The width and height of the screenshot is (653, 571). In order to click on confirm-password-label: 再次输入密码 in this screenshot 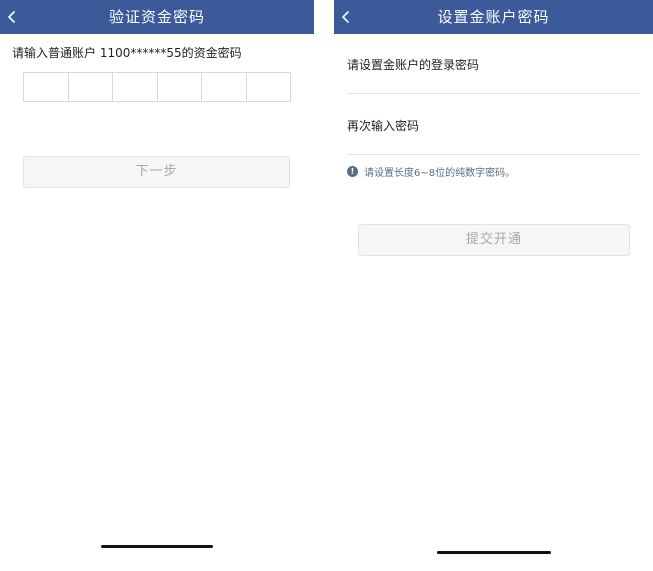, I will do `click(383, 126)`.